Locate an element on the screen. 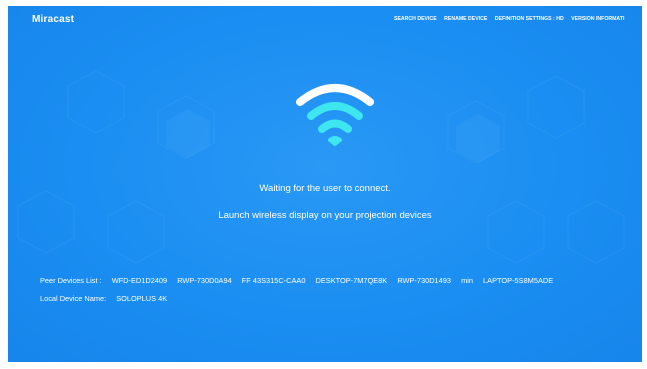 The height and width of the screenshot is (369, 647). peer-device: RWP-730D0A94 is located at coordinates (204, 280).